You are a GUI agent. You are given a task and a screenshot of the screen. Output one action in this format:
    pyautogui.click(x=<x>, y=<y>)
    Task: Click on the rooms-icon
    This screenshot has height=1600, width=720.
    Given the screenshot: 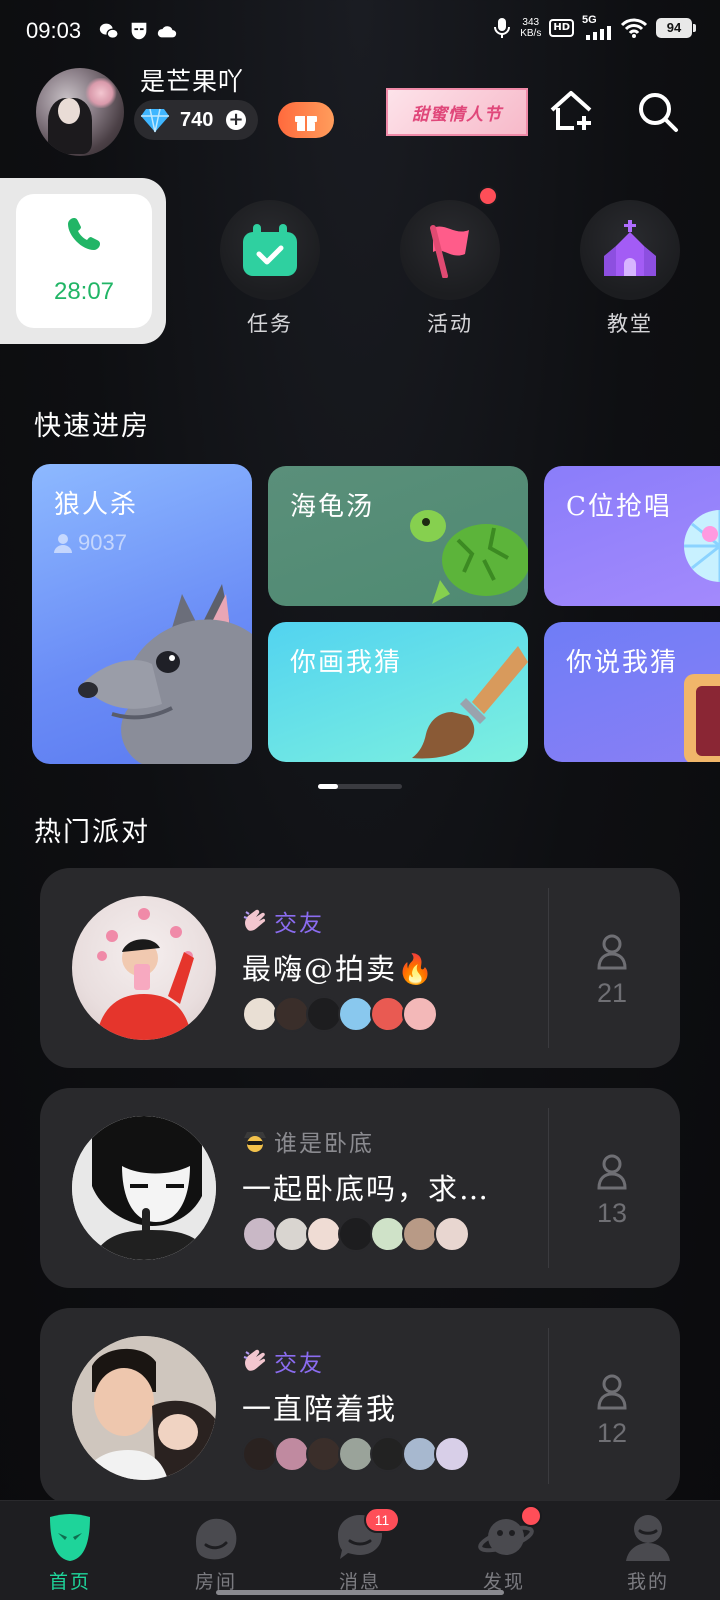 What is the action you would take?
    pyautogui.click(x=216, y=1539)
    